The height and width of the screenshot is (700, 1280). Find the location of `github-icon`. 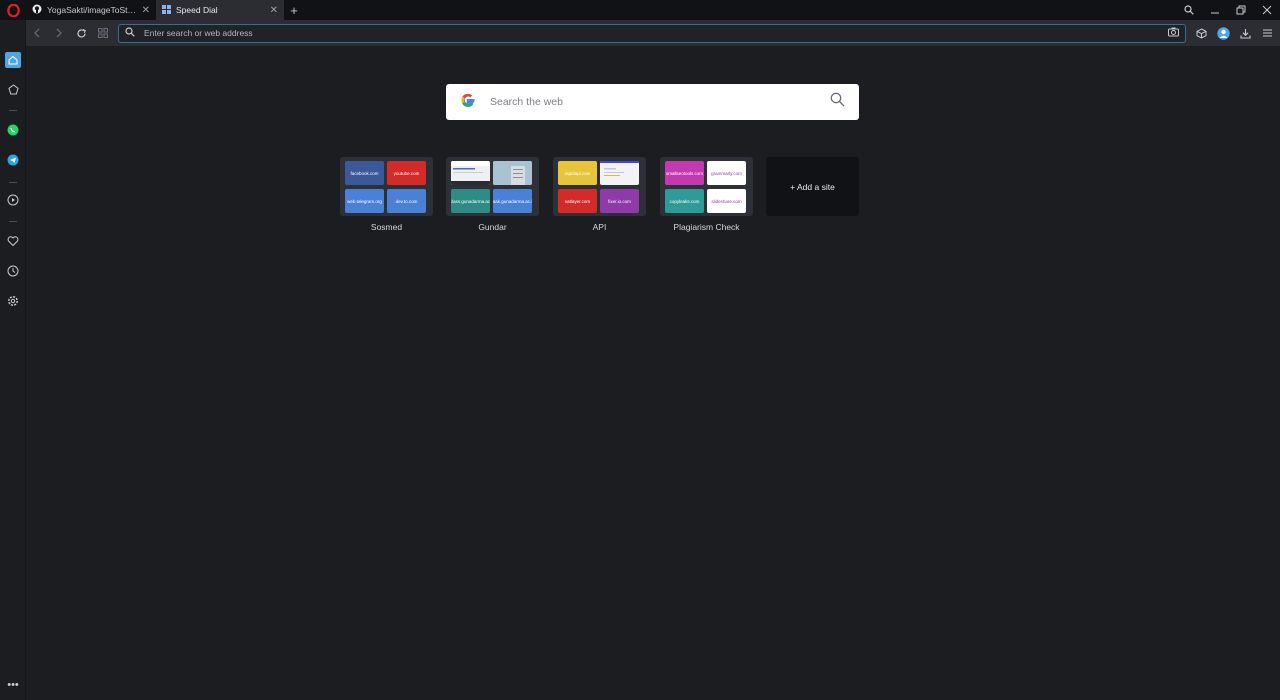

github-icon is located at coordinates (37, 10).